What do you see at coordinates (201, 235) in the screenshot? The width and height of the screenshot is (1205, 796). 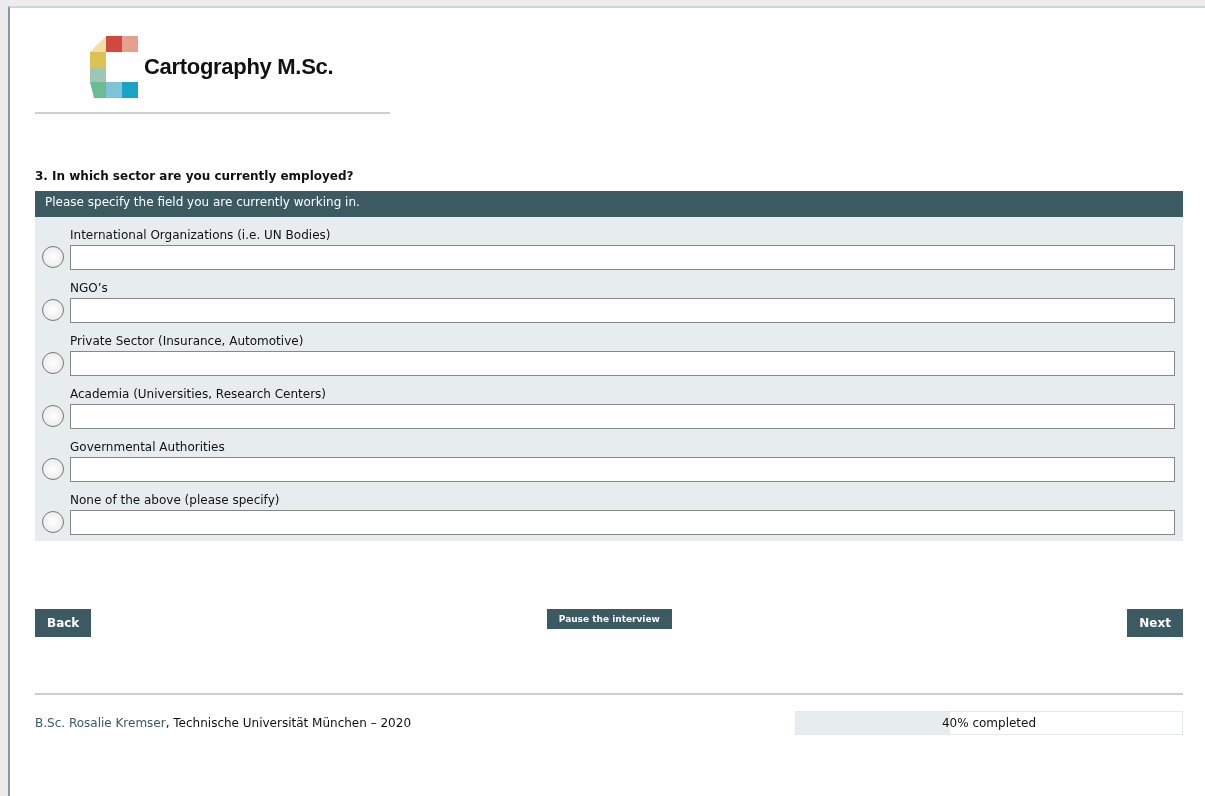 I see `option-label: International Organizations (i.e. UN Bodies)` at bounding box center [201, 235].